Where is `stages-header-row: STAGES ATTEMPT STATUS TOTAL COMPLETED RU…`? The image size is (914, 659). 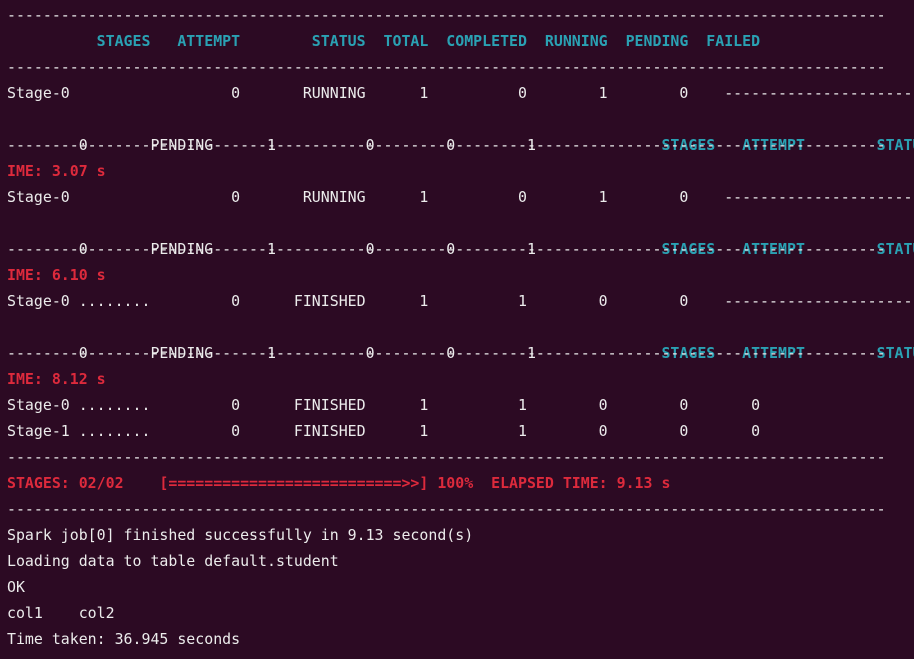
stages-header-row: STAGES ATTEMPT STATUS TOTAL COMPLETED RU… is located at coordinates (383, 41).